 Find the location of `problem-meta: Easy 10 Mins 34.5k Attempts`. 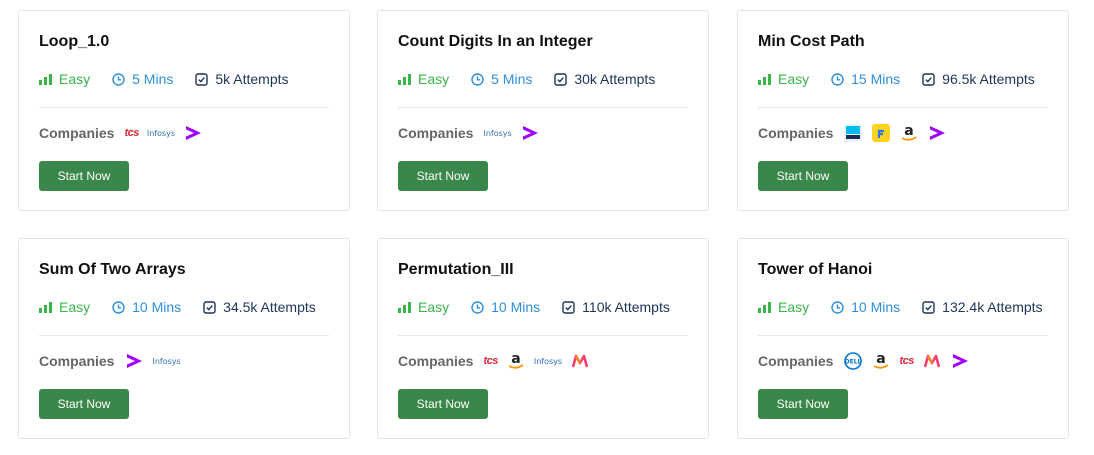

problem-meta: Easy 10 Mins 34.5k Attempts is located at coordinates (177, 307).